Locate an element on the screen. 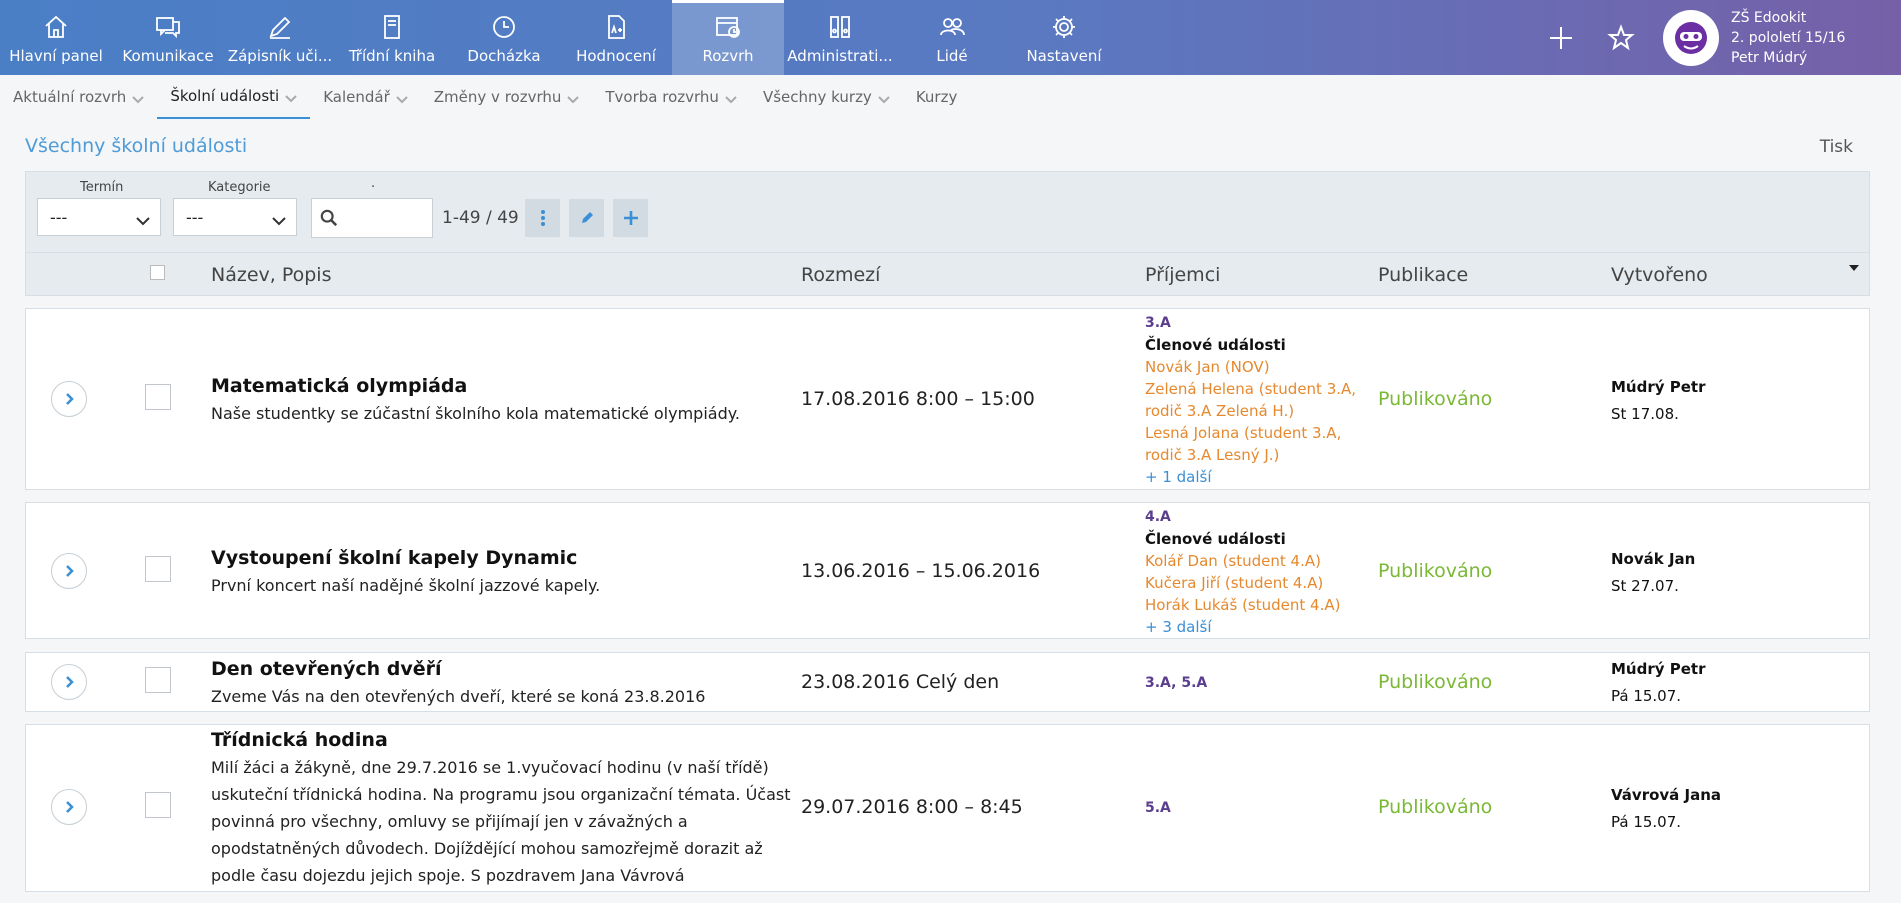 The image size is (1901, 903). subnav-aktualni-rozvrh: Aktuální rozvrh is located at coordinates (78, 97).